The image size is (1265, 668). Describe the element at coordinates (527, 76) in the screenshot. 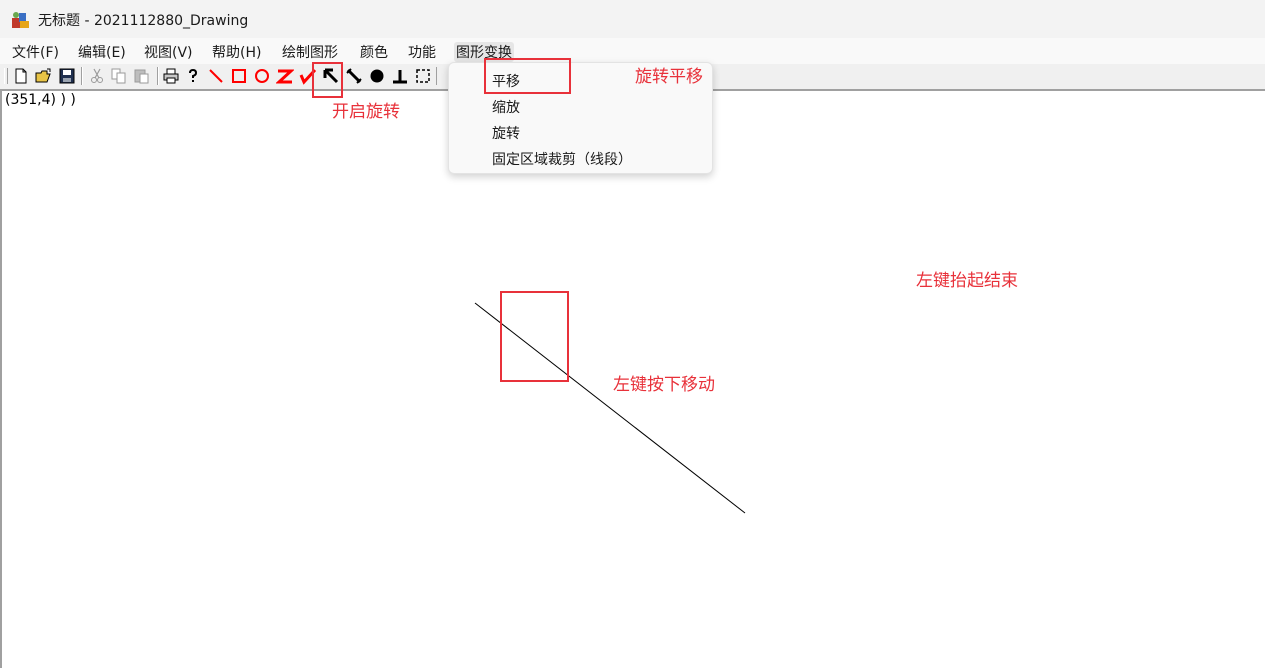

I see `annotation-box-translate` at that location.